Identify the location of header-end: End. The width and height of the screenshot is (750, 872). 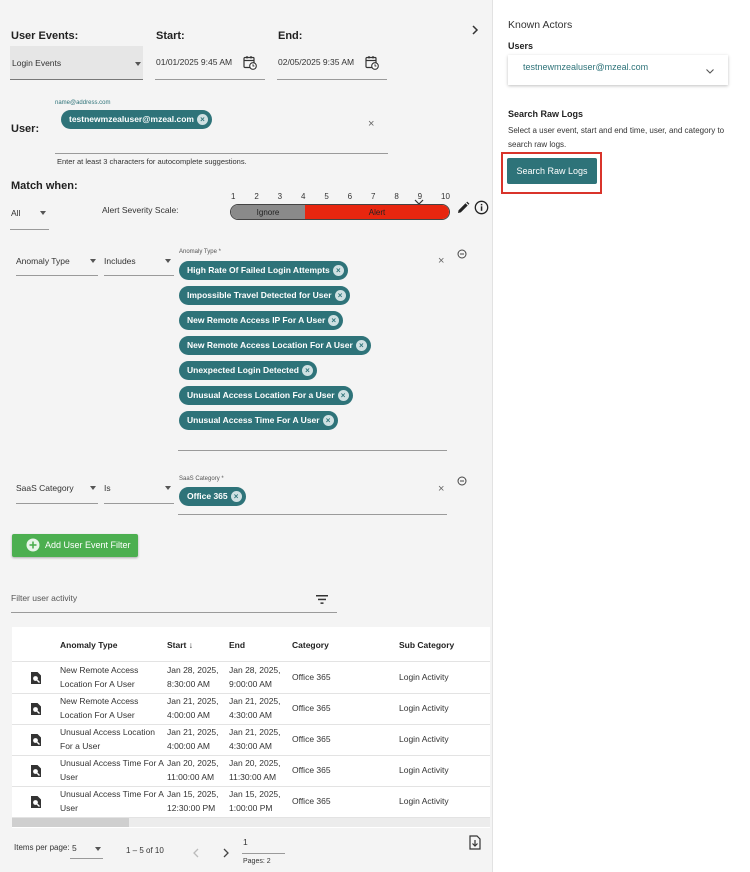
(237, 645).